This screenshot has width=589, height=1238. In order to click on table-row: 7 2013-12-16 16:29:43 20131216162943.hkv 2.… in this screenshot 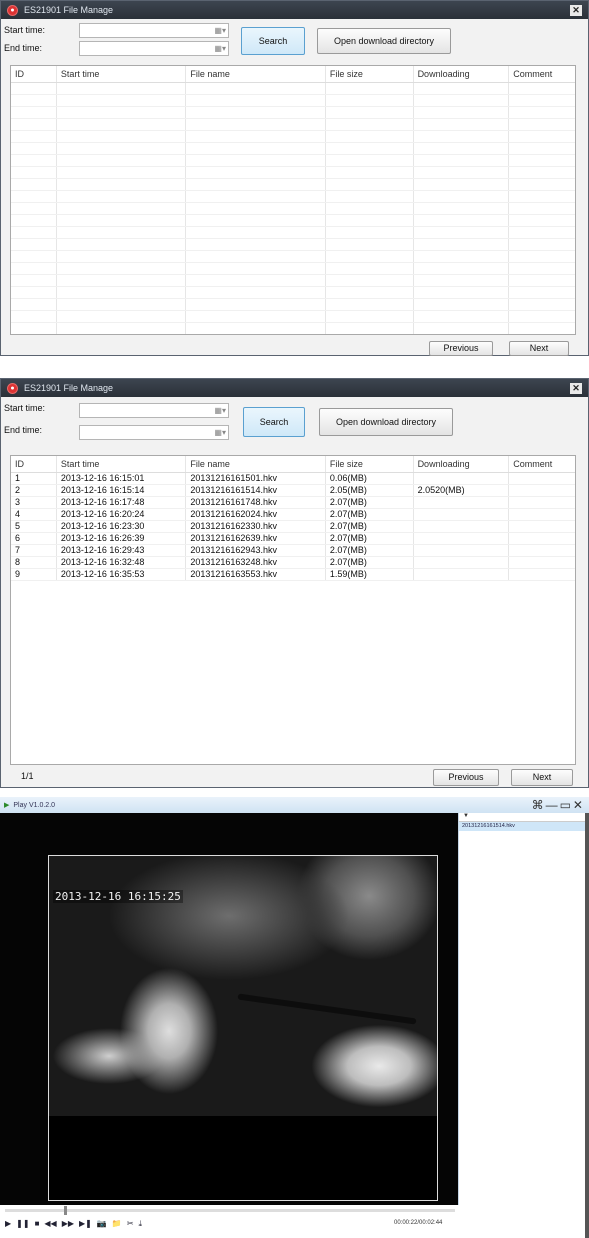, I will do `click(293, 551)`.